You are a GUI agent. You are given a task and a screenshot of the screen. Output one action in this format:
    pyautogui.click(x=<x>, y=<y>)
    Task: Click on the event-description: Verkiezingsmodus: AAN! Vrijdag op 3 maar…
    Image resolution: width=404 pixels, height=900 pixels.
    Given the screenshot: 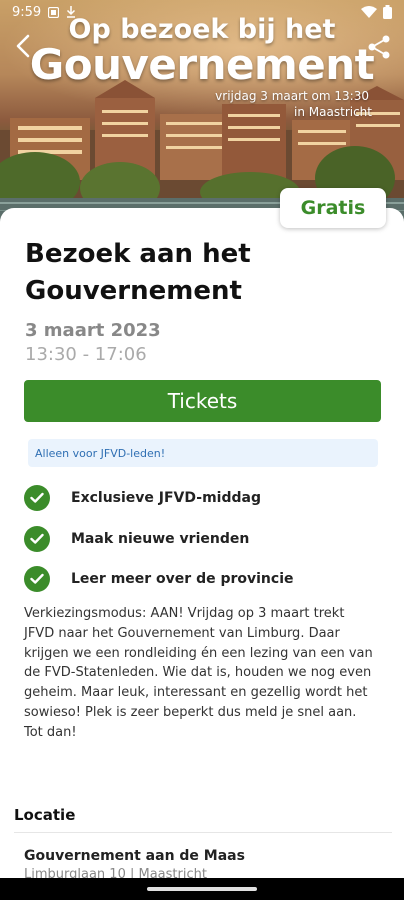 What is the action you would take?
    pyautogui.click(x=198, y=673)
    